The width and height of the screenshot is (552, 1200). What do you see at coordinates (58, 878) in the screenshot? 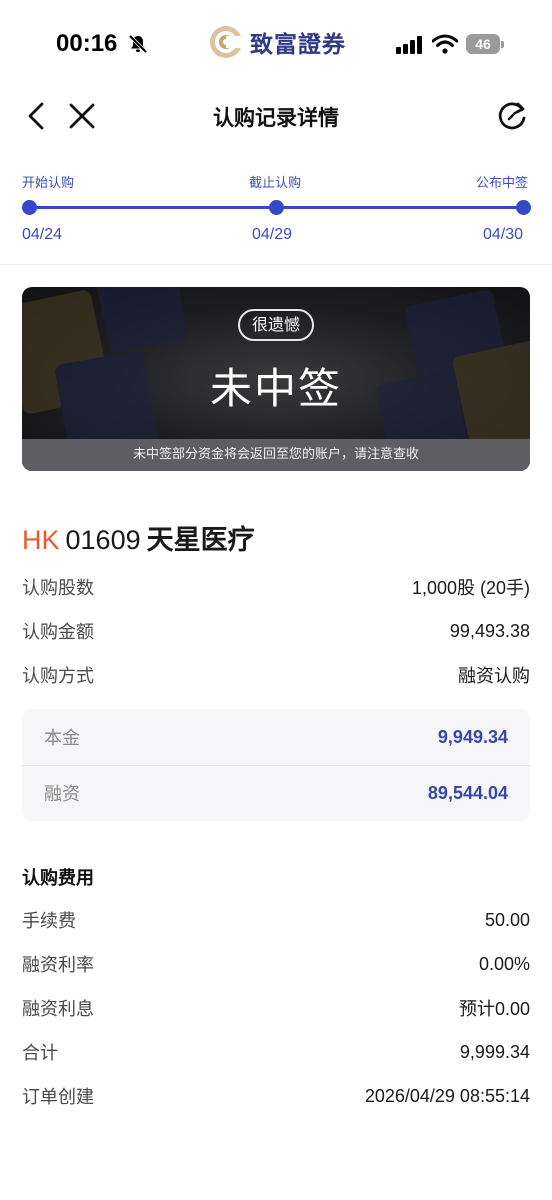
I see `fees-section-title: 认购费用` at bounding box center [58, 878].